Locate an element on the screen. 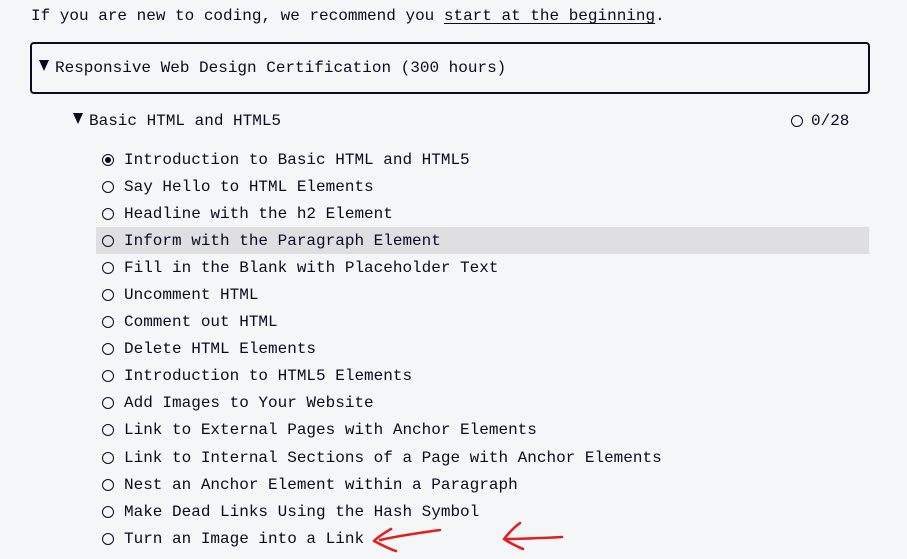  lesson-item: Introduction to HTML5 Elements is located at coordinates (482, 376).